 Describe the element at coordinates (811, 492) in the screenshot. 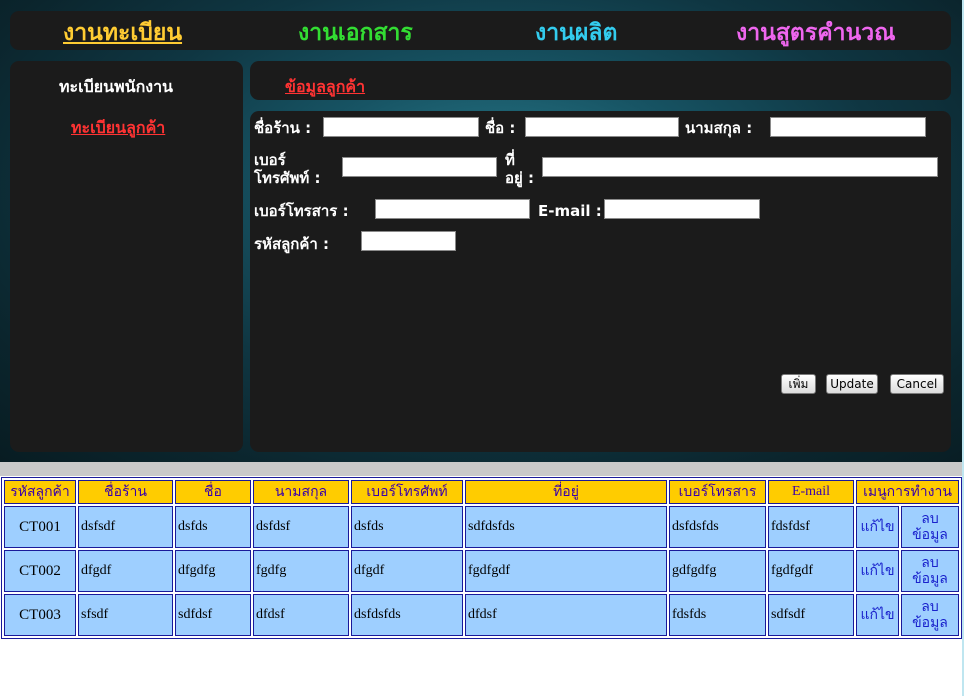

I see `col-header-email: E-mail` at that location.